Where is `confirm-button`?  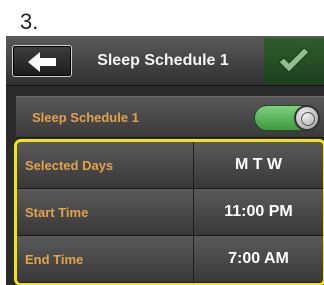 confirm-button is located at coordinates (294, 61).